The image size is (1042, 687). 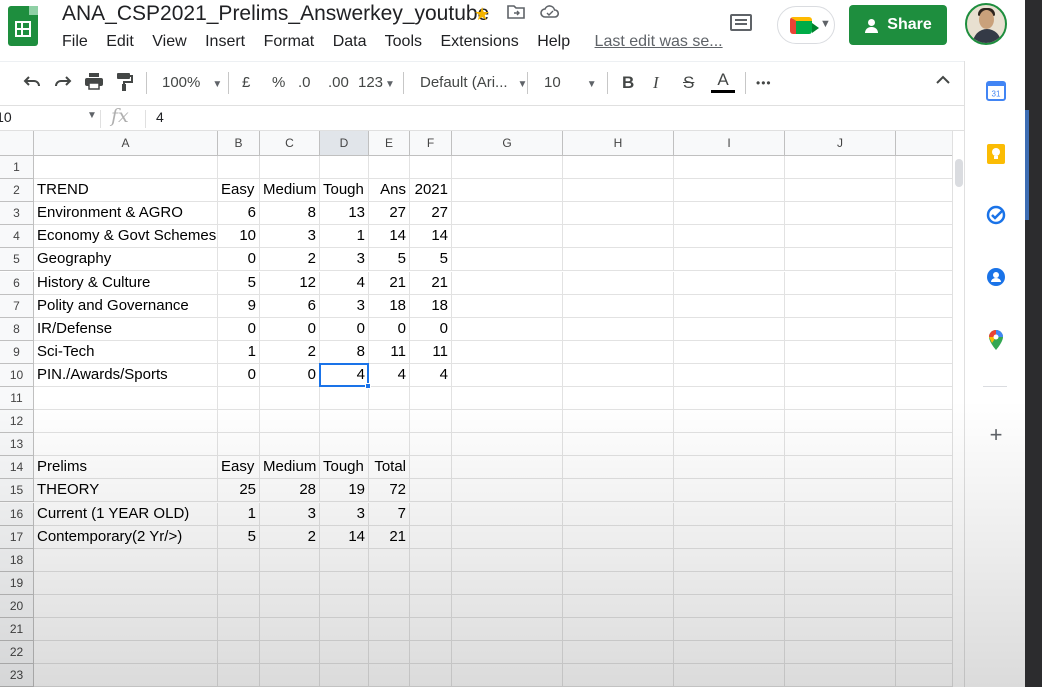 I want to click on cell-c2: Medium, so click(x=290, y=191).